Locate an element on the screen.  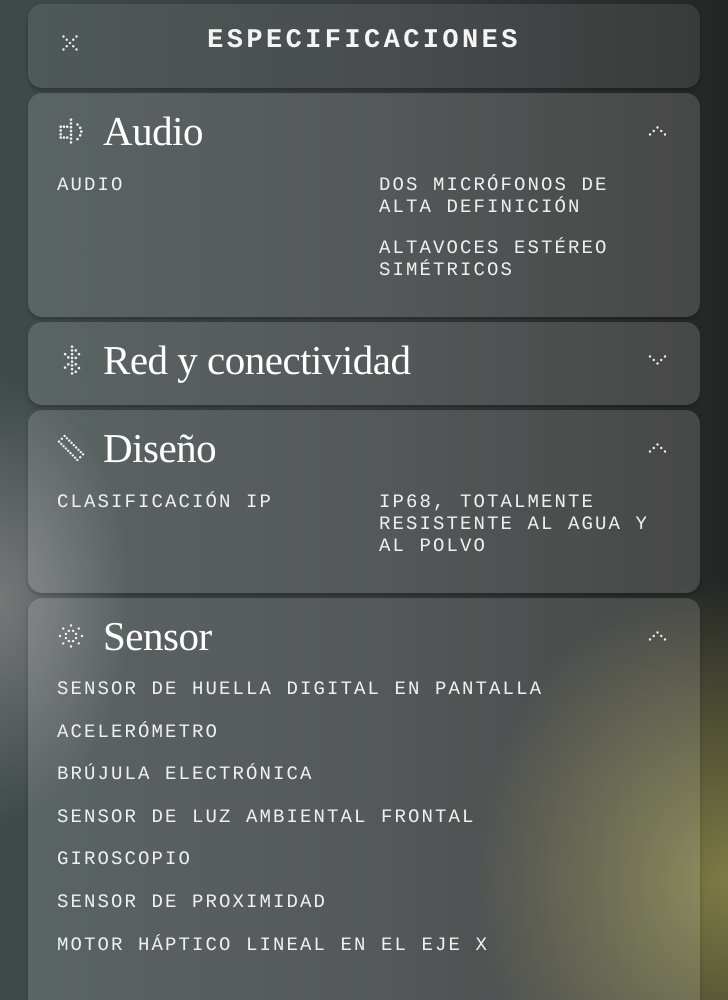
chevron-down-icon is located at coordinates (657, 360).